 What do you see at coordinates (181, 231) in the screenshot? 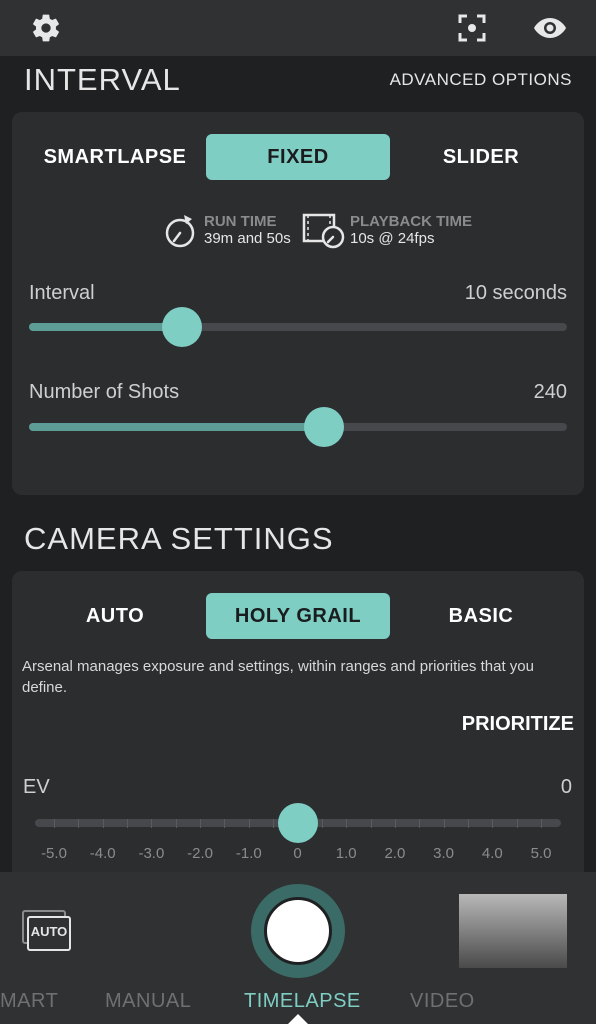
I see `timer-icon` at bounding box center [181, 231].